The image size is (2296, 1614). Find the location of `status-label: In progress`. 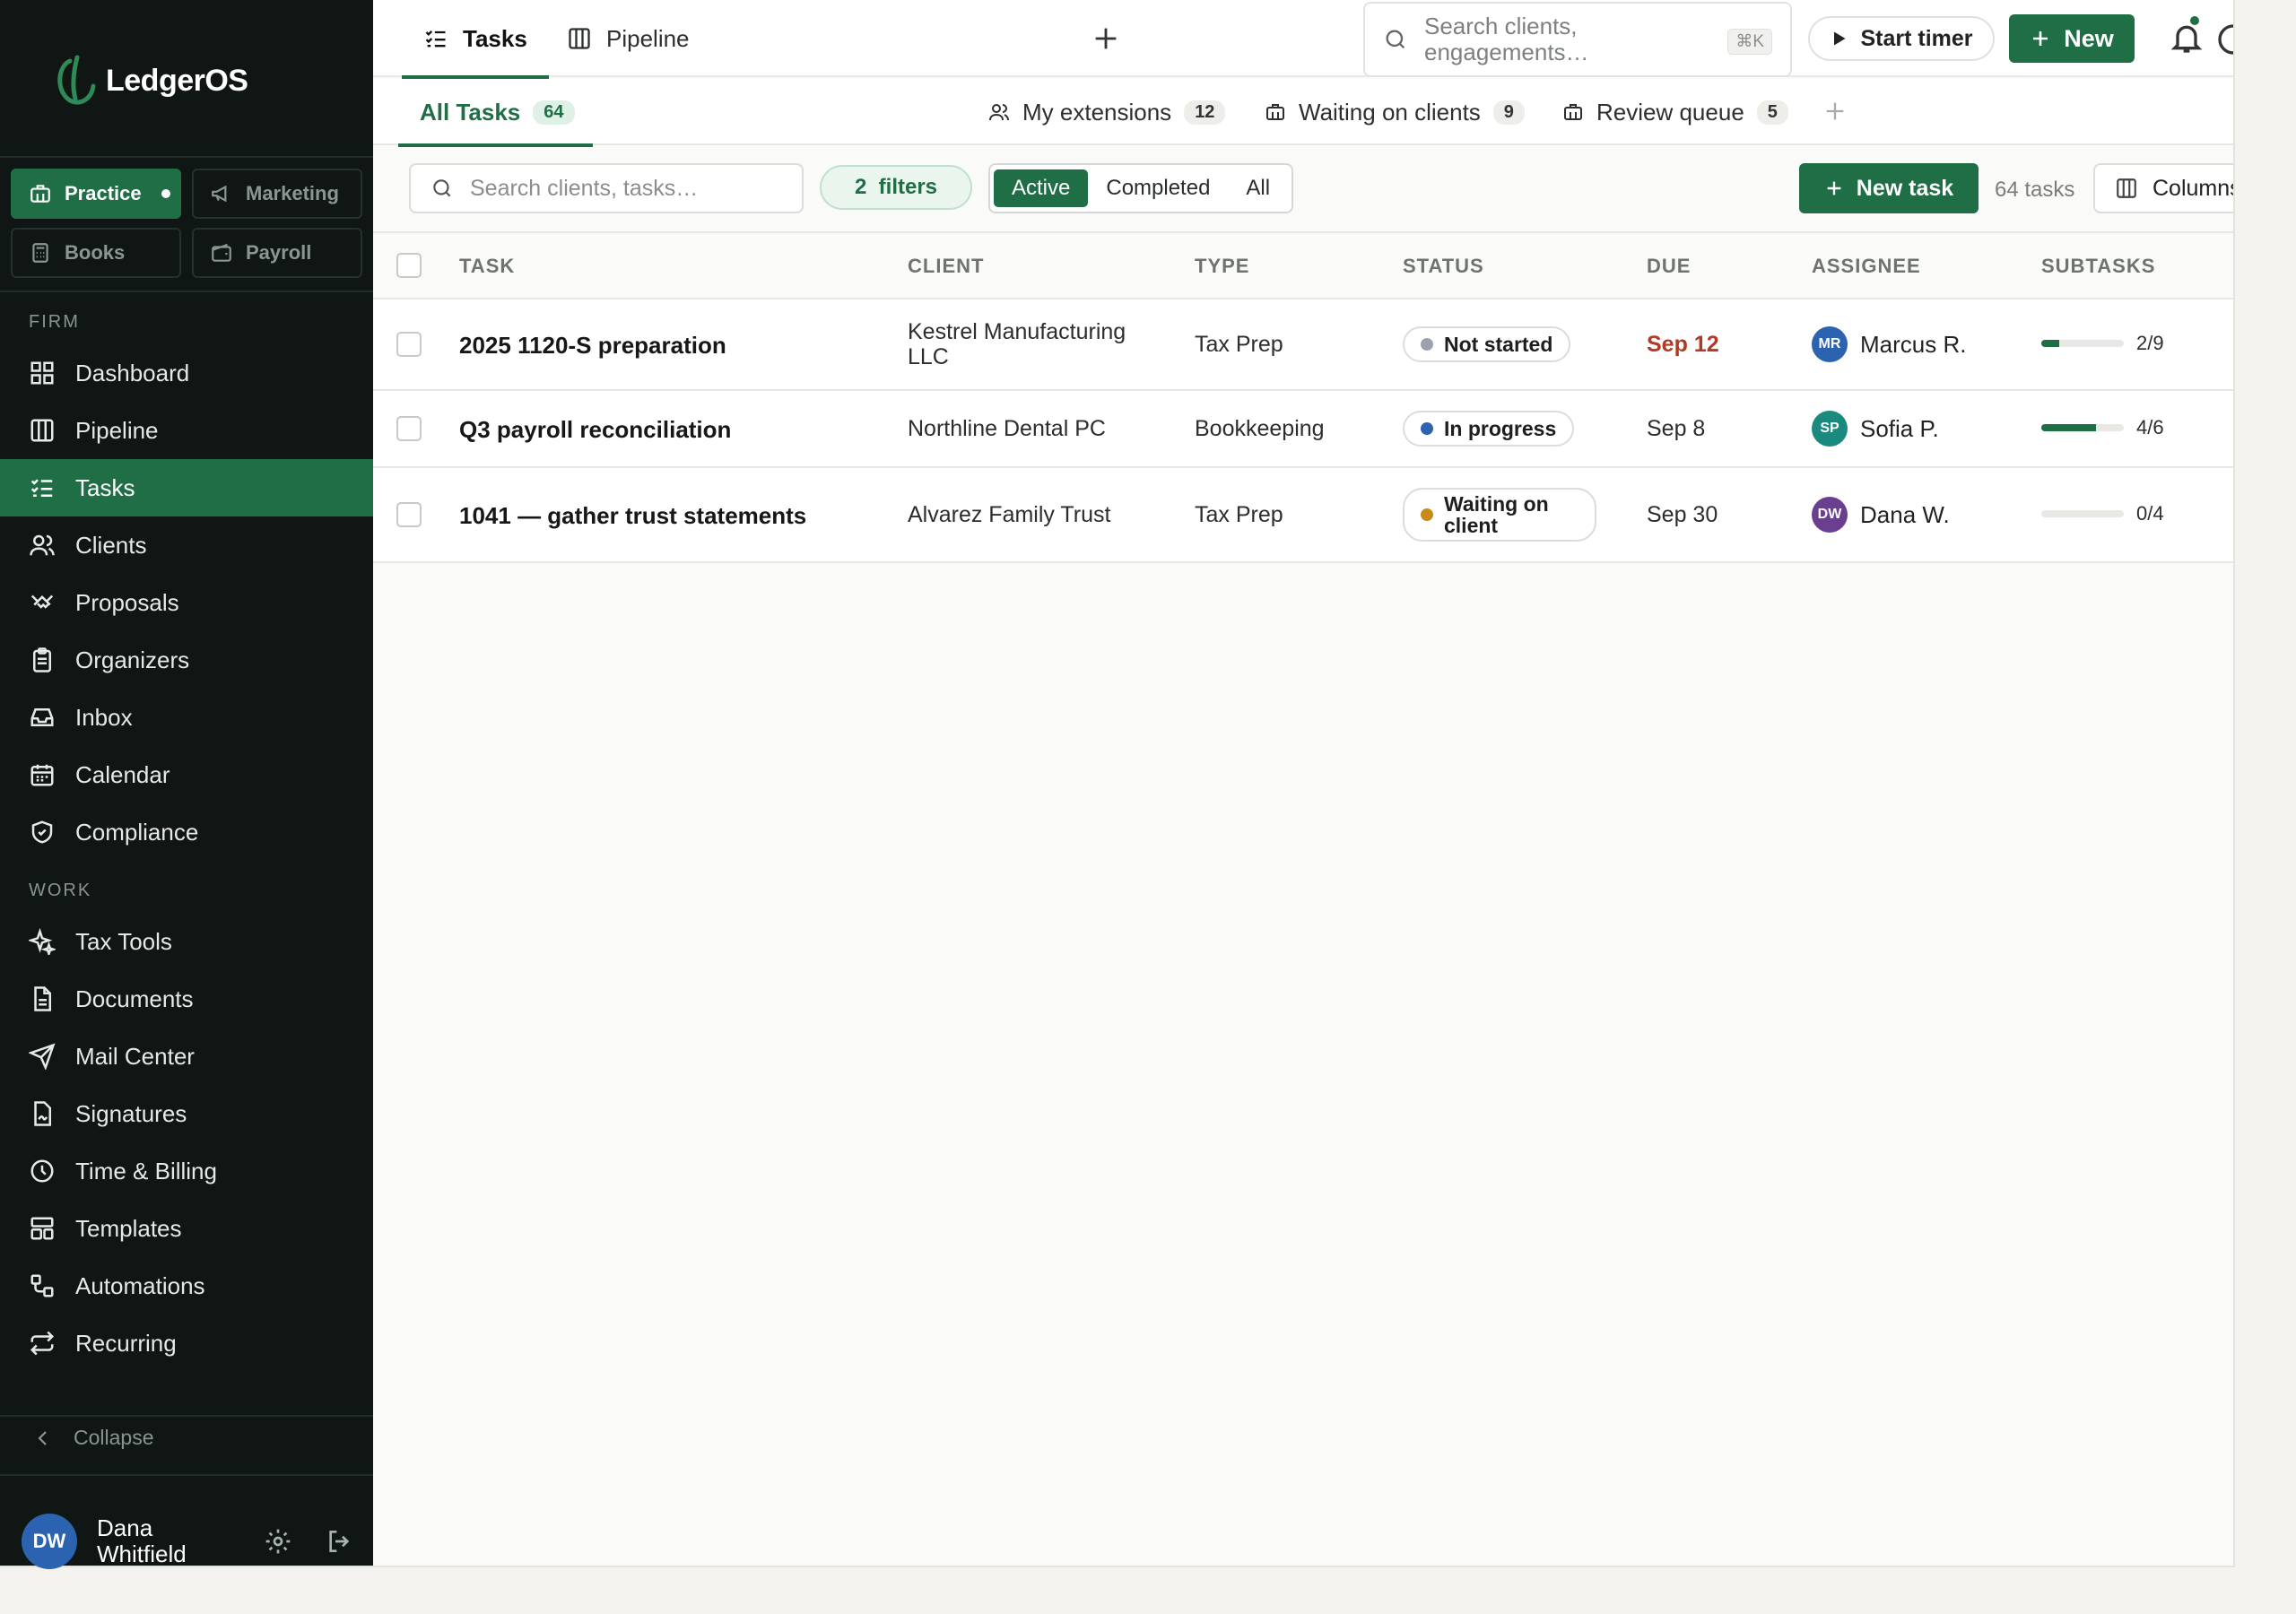

status-label: In progress is located at coordinates (1500, 428).